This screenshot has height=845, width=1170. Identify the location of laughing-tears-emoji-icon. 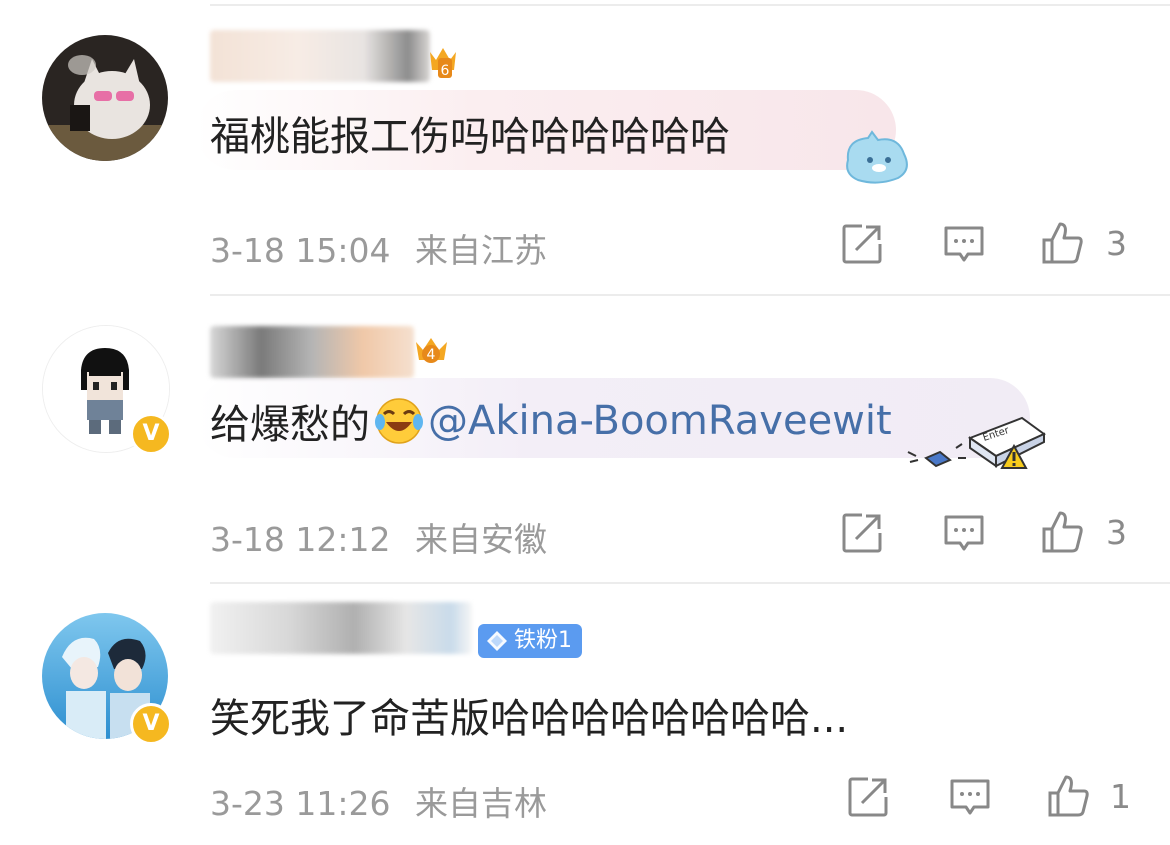
(399, 421).